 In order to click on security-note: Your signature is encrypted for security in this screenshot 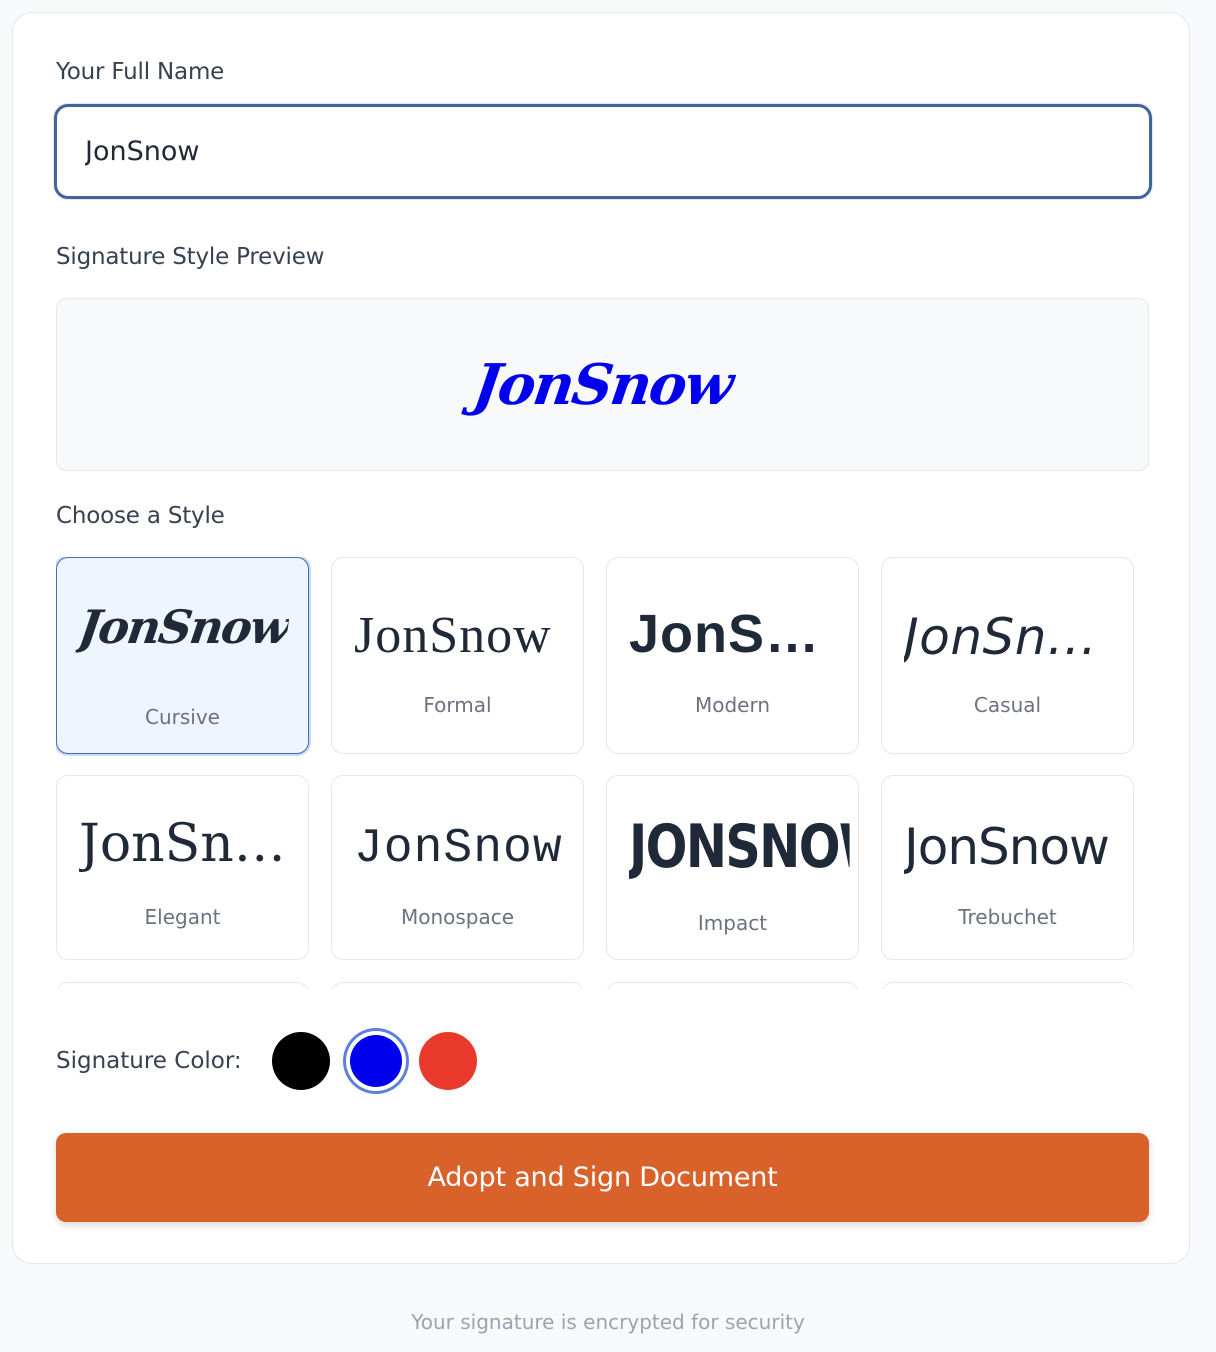, I will do `click(608, 1322)`.